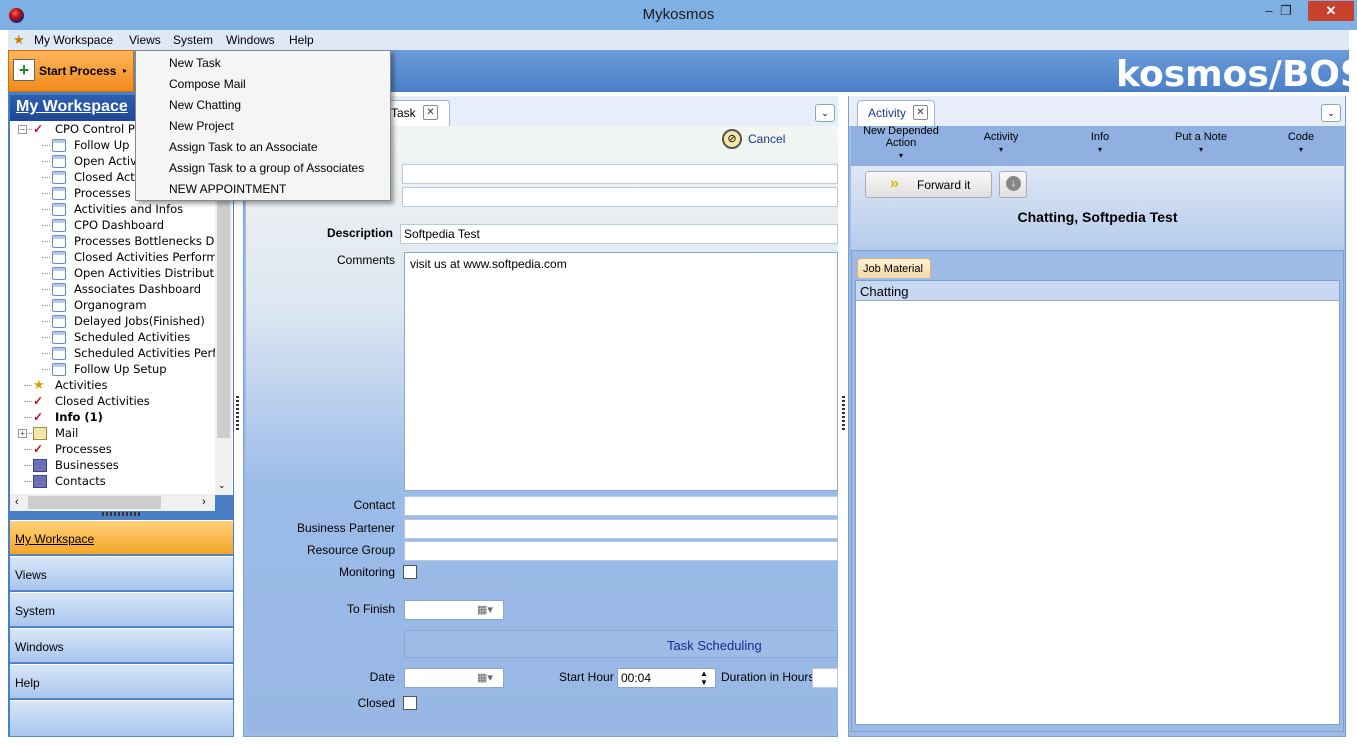 The width and height of the screenshot is (1357, 745). I want to click on monitoring-checkbox, so click(410, 572).